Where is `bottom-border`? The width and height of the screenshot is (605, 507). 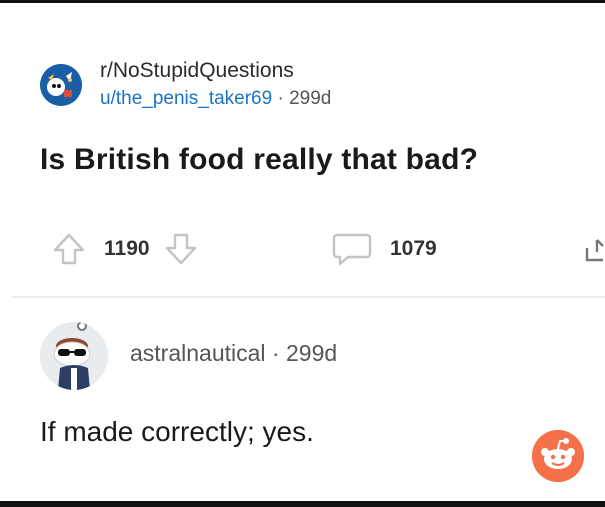
bottom-border is located at coordinates (302, 504).